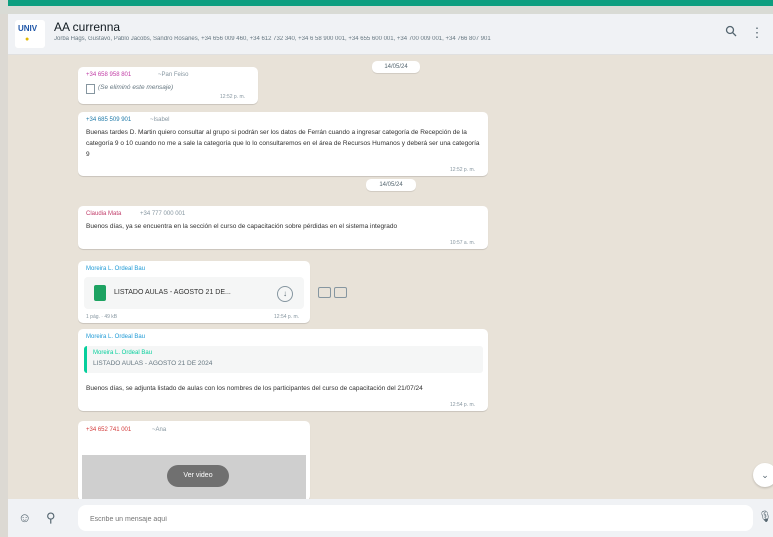 The image size is (773, 537). I want to click on scroll-down-button: ⌄, so click(763, 475).